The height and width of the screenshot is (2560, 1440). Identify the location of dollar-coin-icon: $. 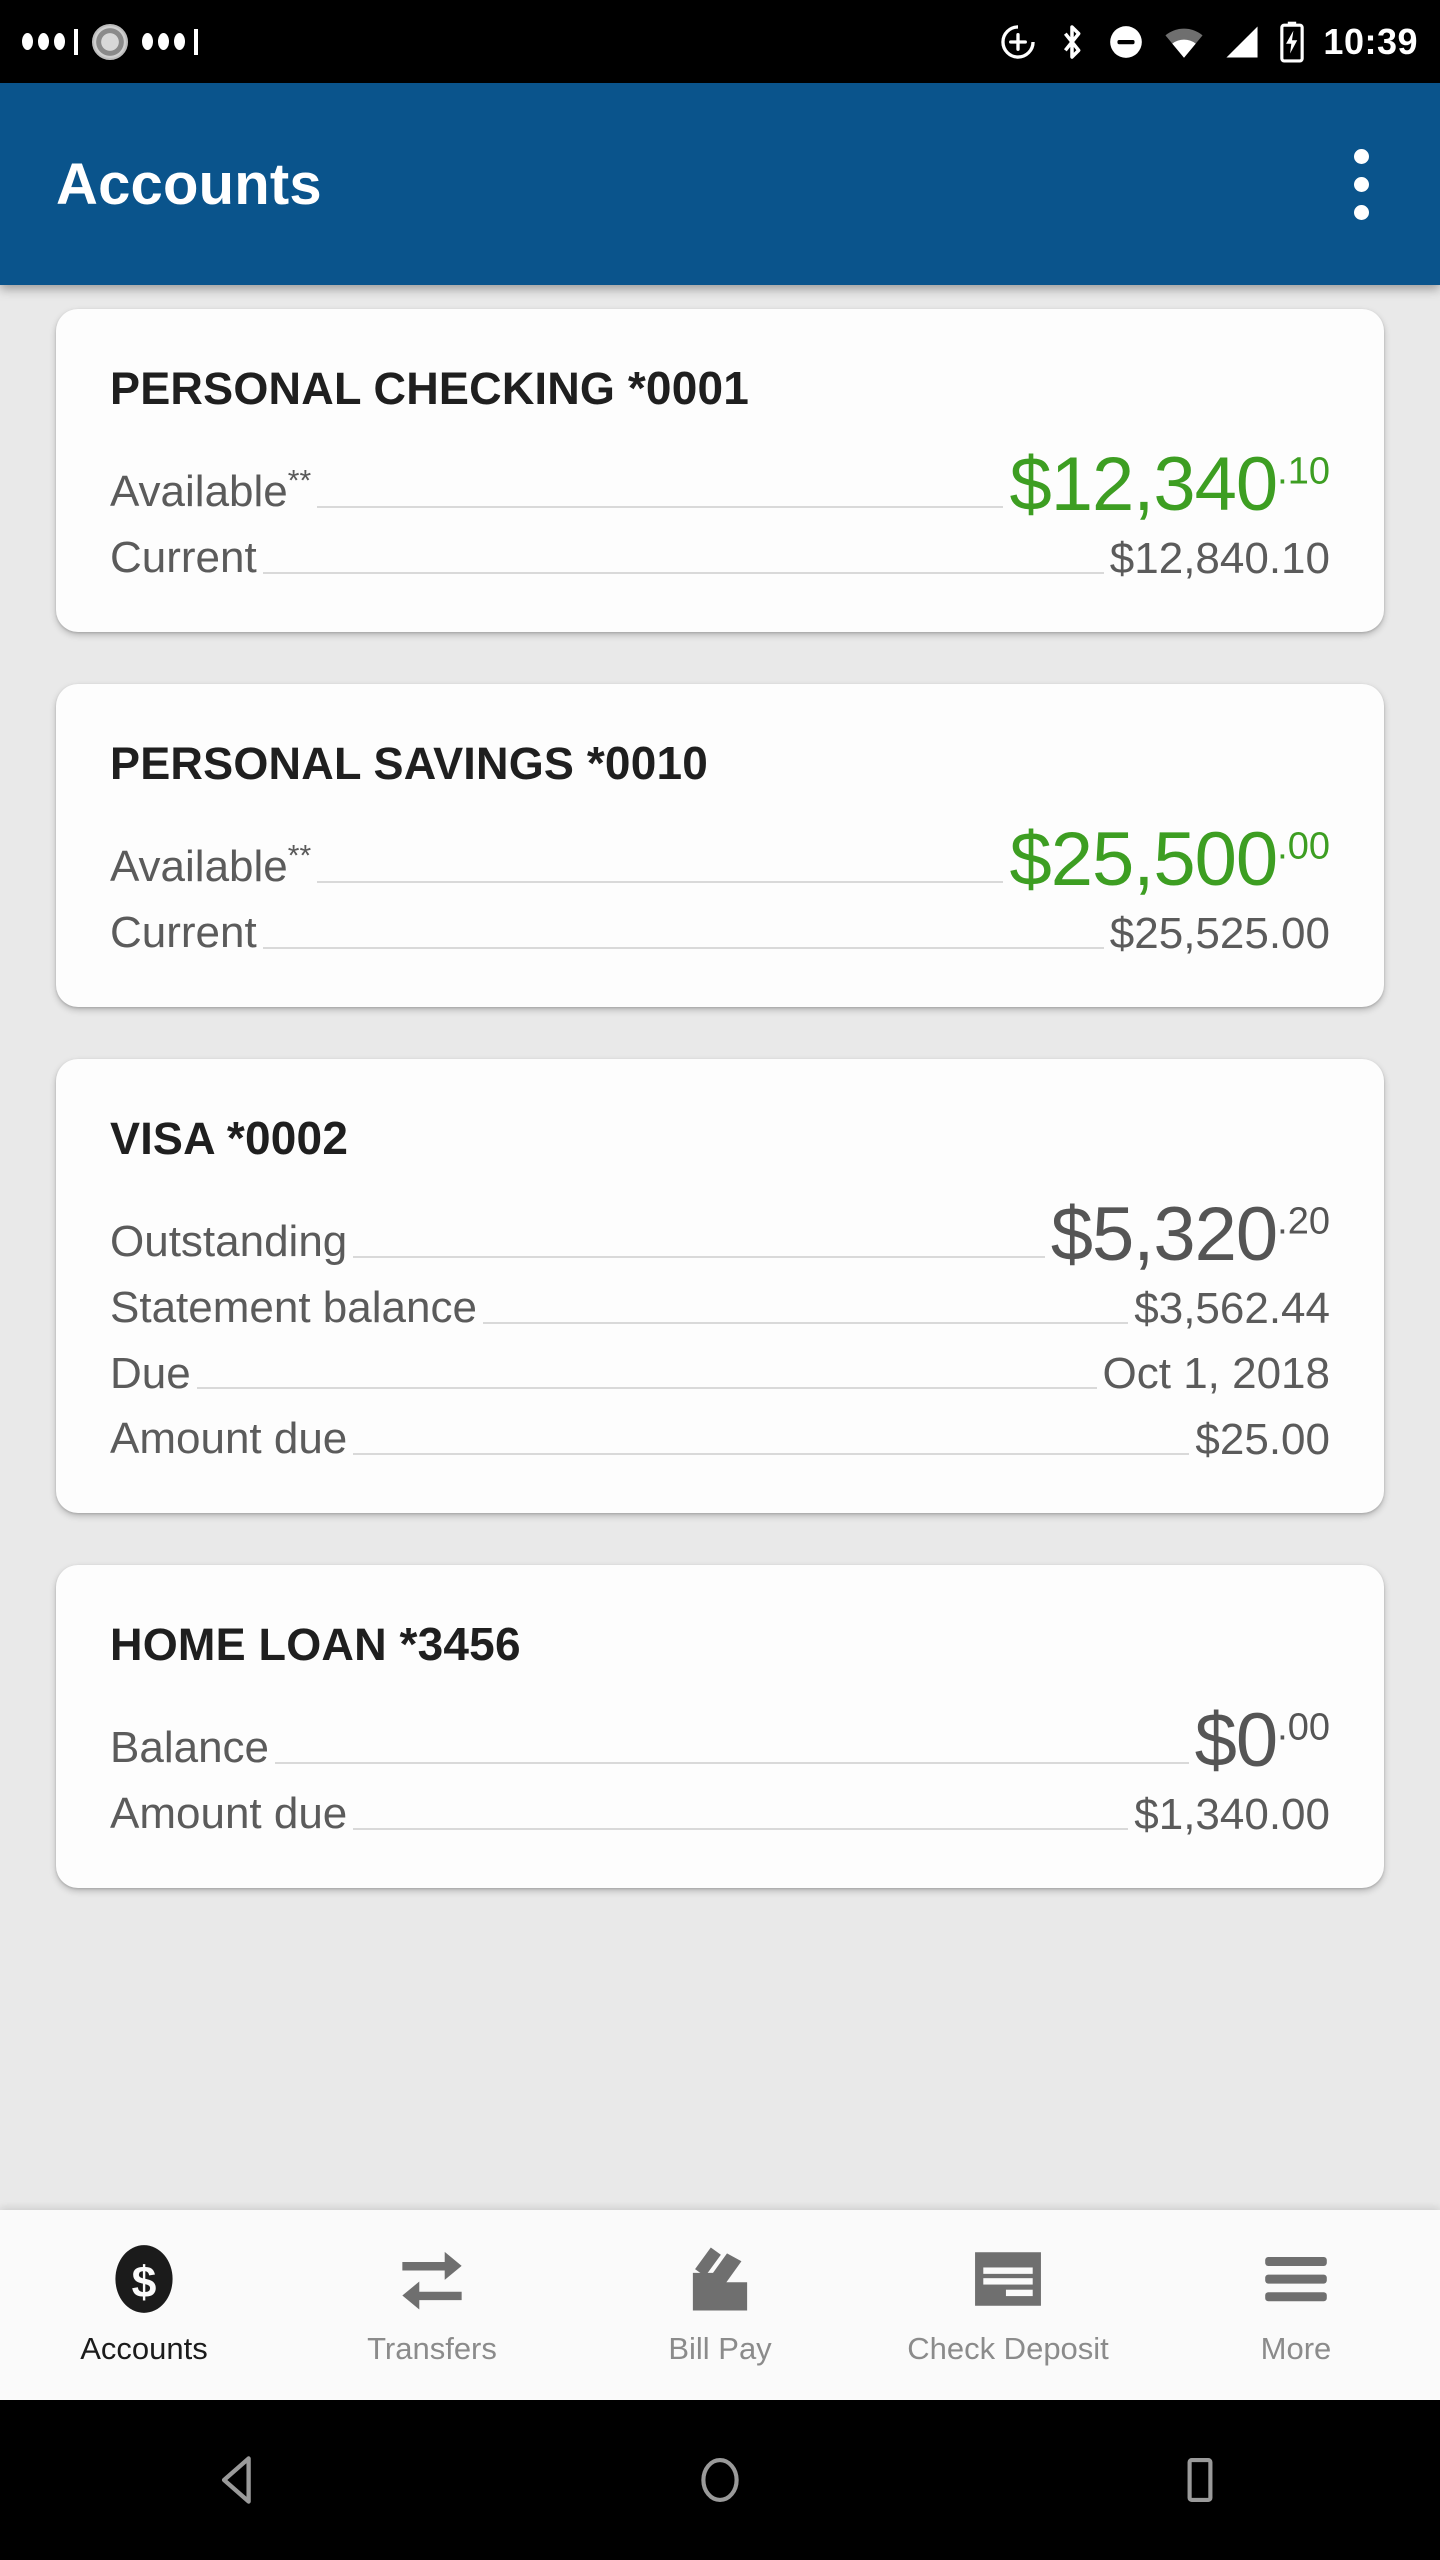
(144, 2279).